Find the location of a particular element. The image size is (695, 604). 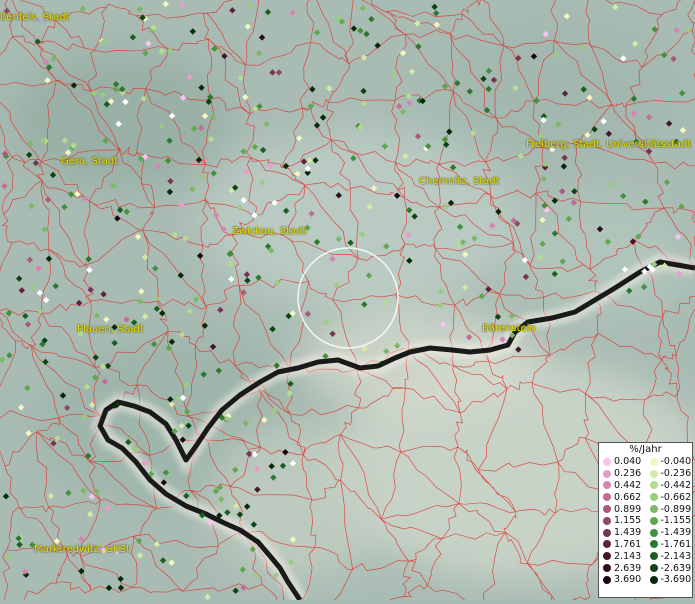

legend-value: -0.899 is located at coordinates (676, 509).